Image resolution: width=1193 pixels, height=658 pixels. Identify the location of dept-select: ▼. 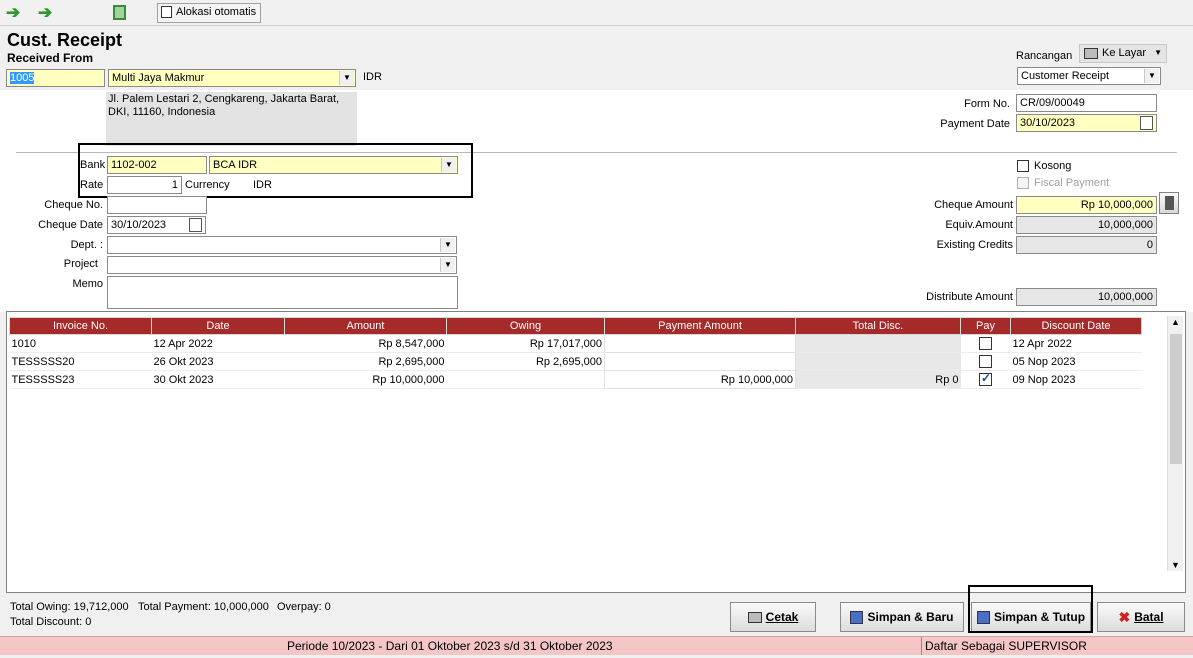
(282, 245).